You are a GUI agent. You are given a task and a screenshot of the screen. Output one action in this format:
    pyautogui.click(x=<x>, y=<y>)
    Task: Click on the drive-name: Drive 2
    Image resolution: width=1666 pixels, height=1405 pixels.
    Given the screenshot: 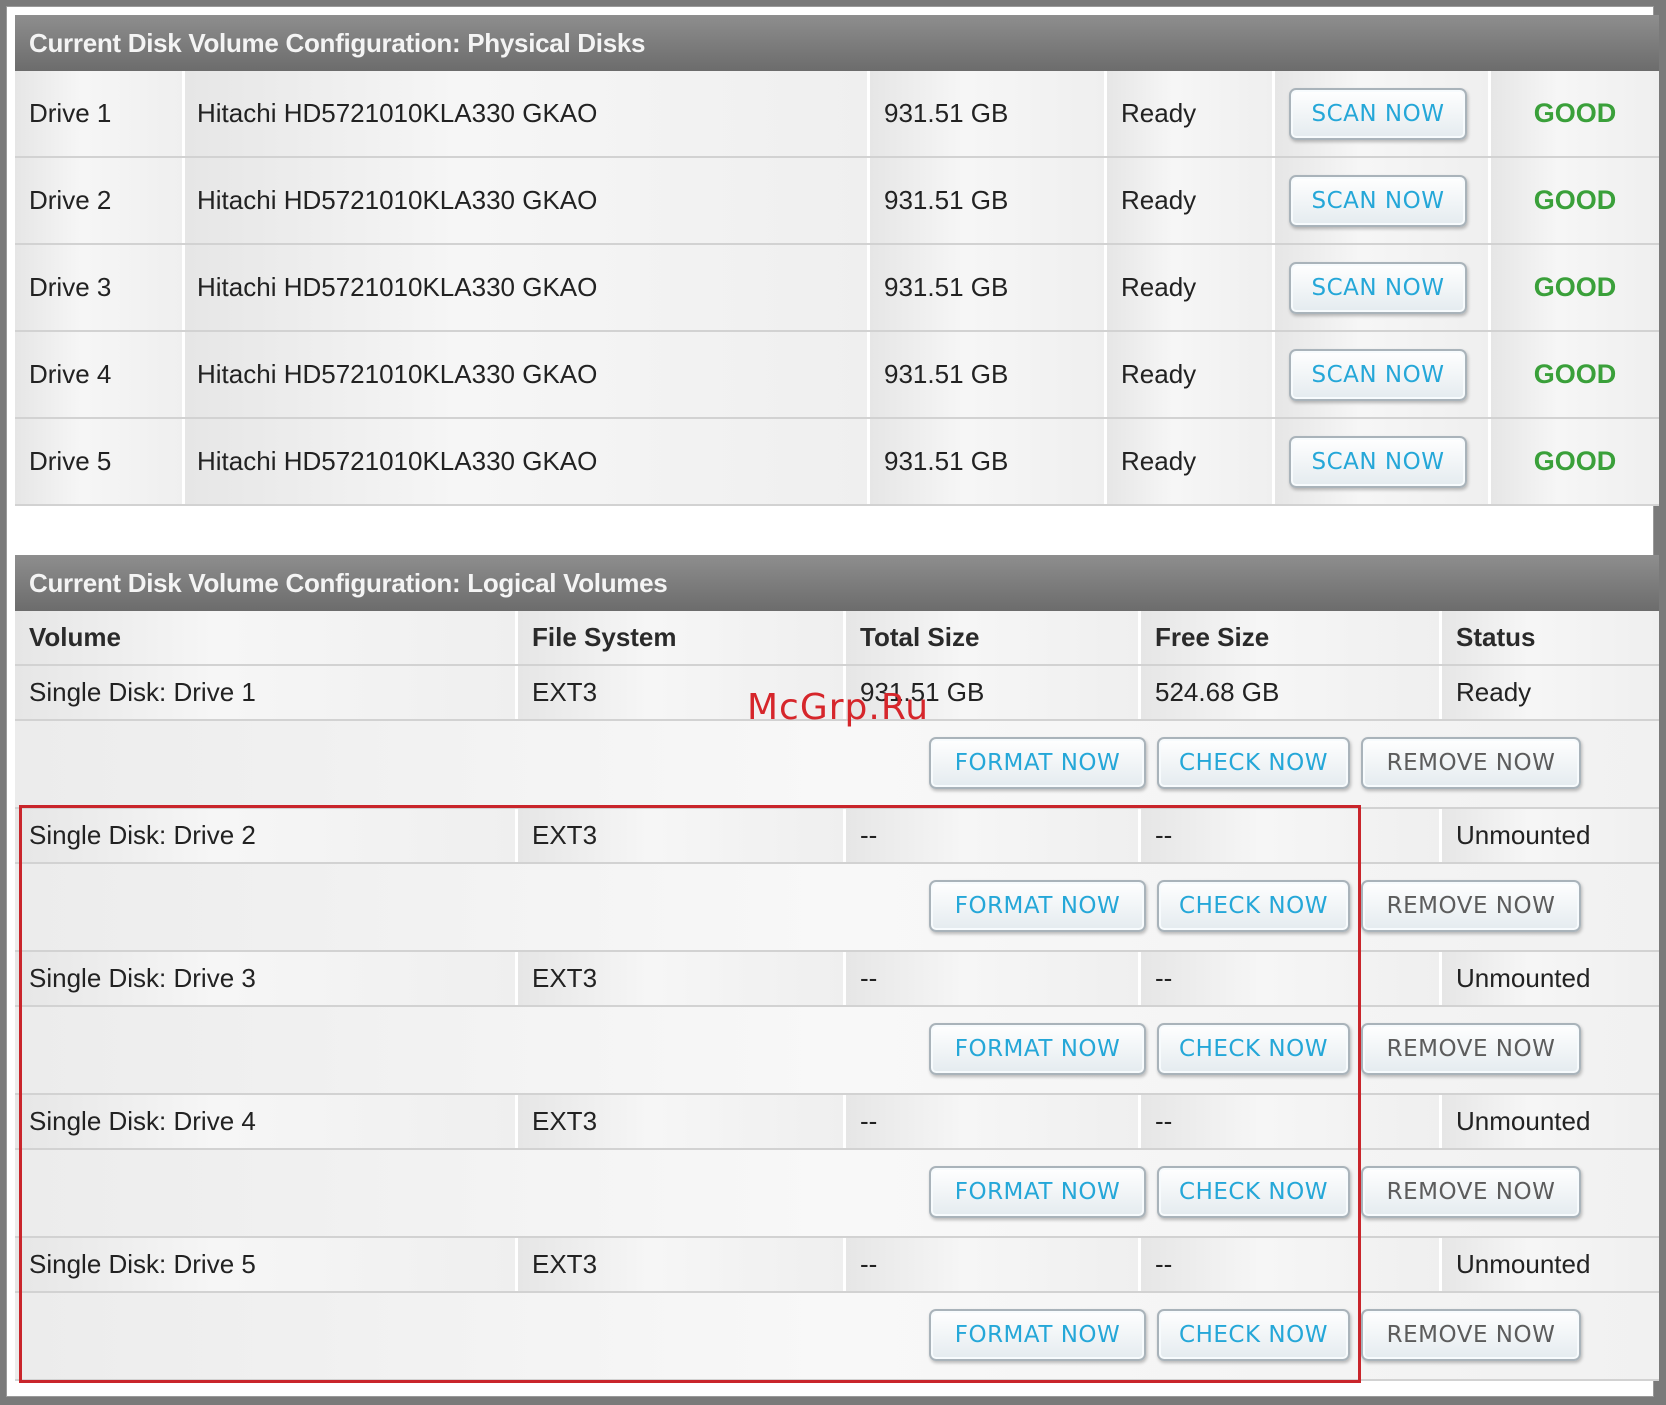 What is the action you would take?
    pyautogui.click(x=100, y=200)
    